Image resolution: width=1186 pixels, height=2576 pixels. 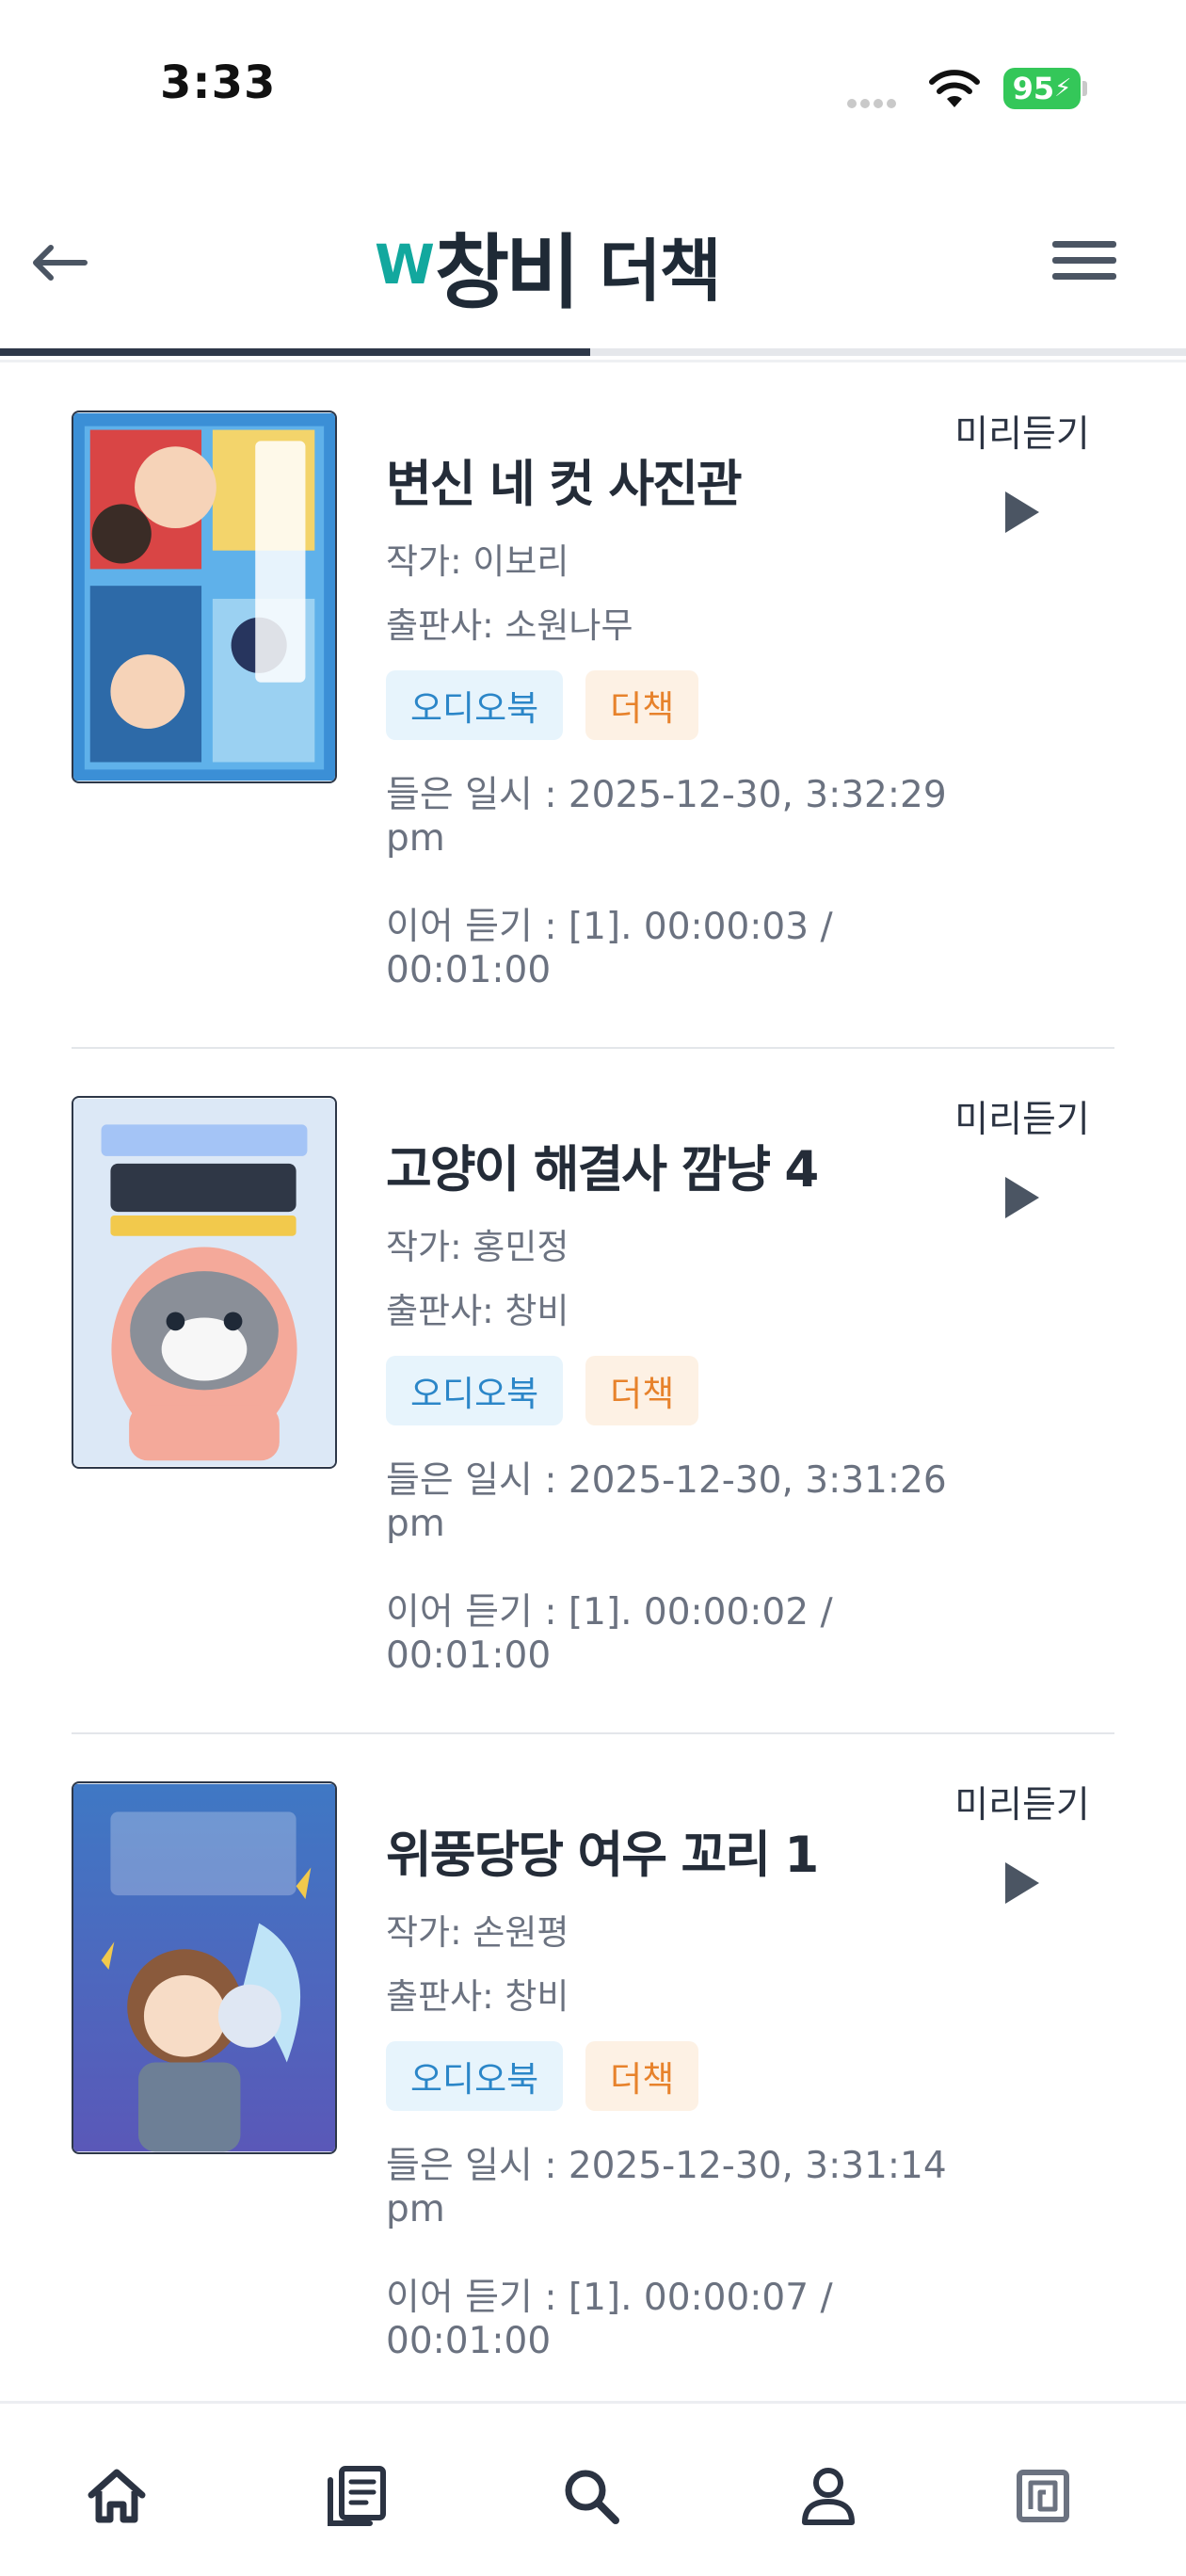 I want to click on battery-tip, so click(x=1084, y=88).